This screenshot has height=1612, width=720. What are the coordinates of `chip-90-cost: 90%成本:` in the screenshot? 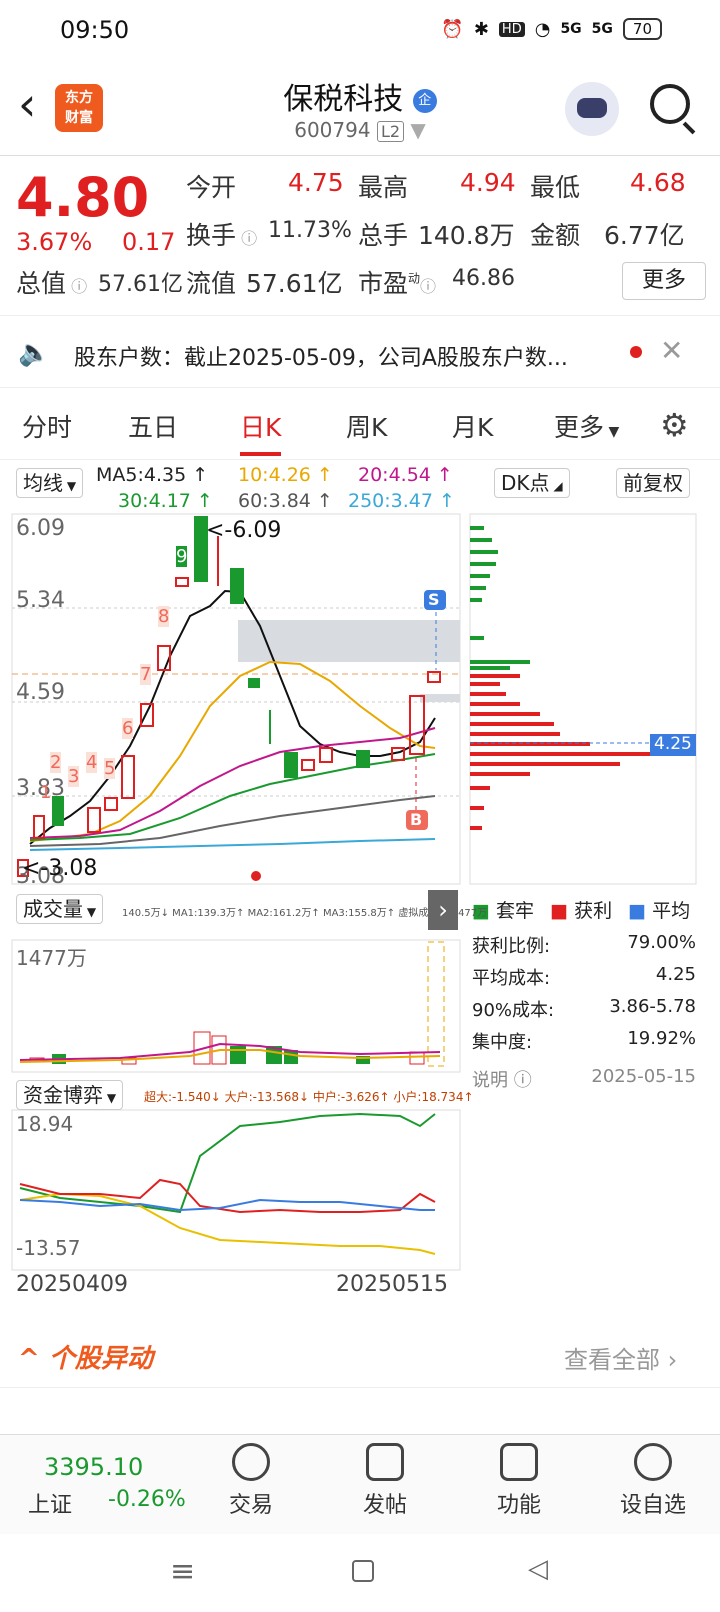 It's located at (513, 1010).